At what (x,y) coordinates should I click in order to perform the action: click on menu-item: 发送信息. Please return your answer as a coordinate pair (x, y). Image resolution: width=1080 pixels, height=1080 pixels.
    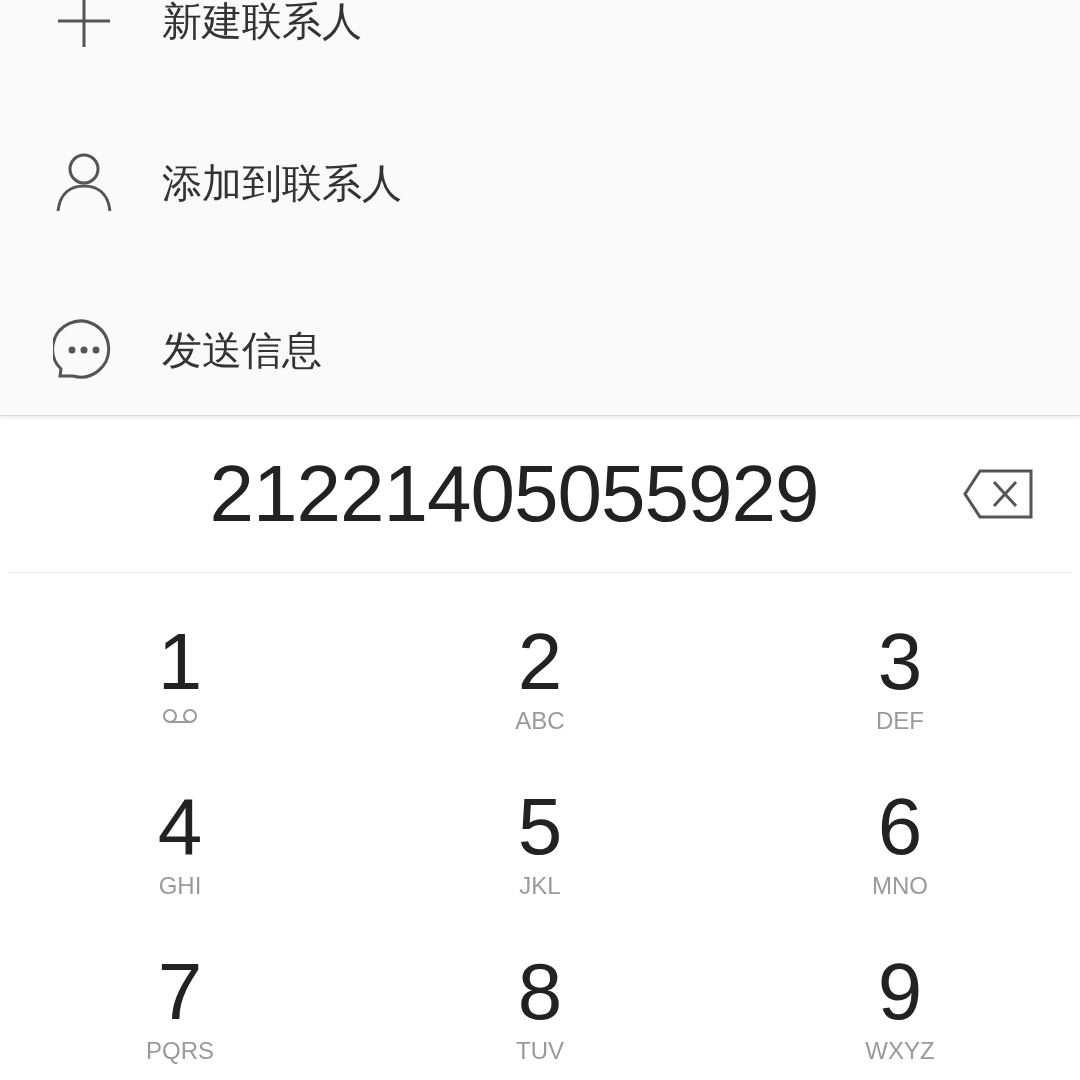
    Looking at the image, I should click on (540, 340).